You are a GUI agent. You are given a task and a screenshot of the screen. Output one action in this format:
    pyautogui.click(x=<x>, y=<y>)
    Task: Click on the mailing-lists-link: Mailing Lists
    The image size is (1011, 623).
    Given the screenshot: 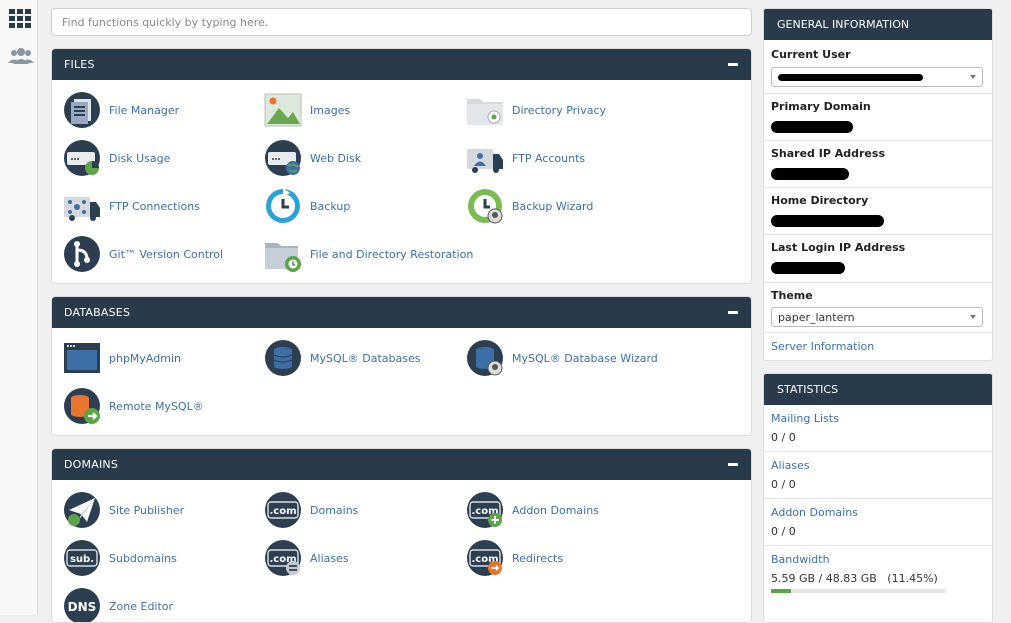 What is the action you would take?
    pyautogui.click(x=805, y=418)
    